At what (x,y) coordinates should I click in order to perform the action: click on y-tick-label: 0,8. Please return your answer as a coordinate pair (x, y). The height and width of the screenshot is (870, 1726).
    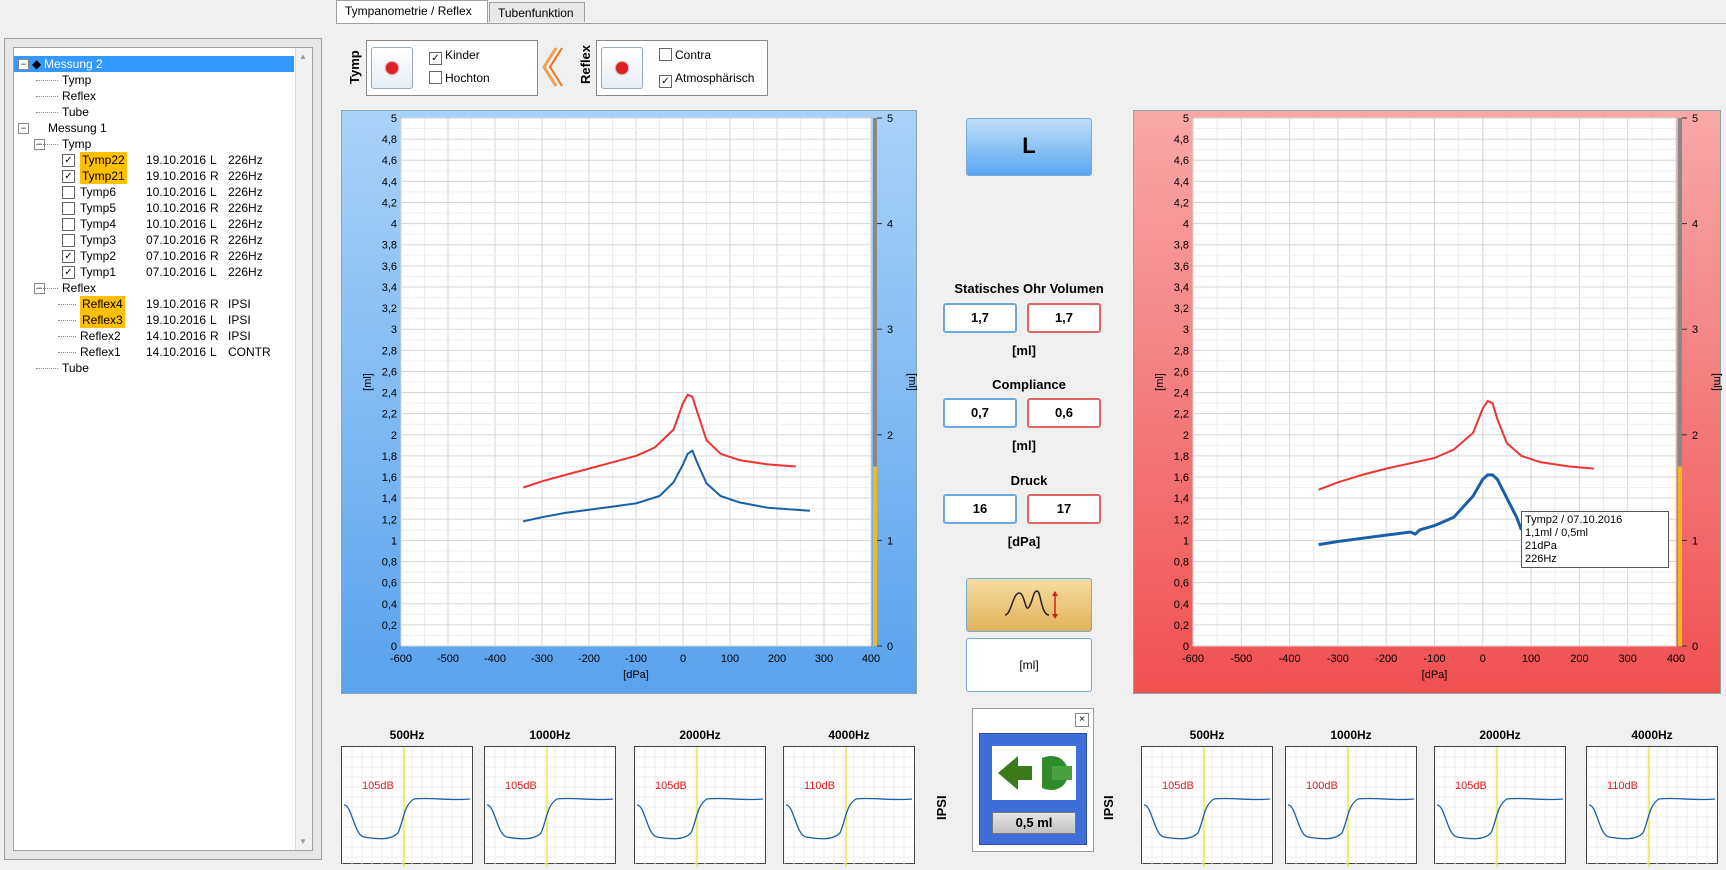
    Looking at the image, I should click on (1181, 563).